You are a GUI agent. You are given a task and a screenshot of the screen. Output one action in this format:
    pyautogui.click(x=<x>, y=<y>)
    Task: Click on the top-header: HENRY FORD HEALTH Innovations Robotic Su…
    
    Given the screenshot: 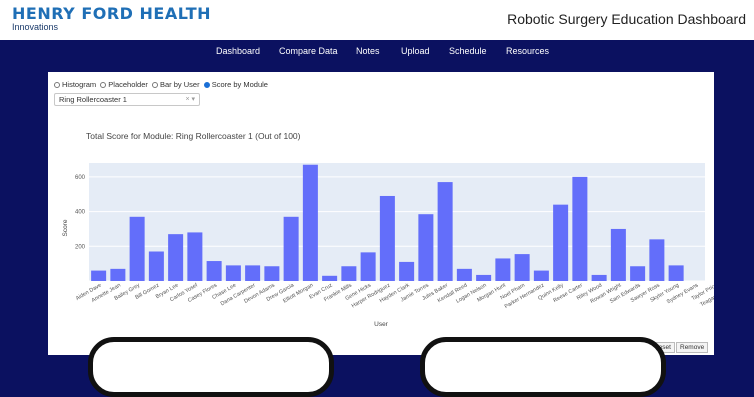 What is the action you would take?
    pyautogui.click(x=377, y=20)
    